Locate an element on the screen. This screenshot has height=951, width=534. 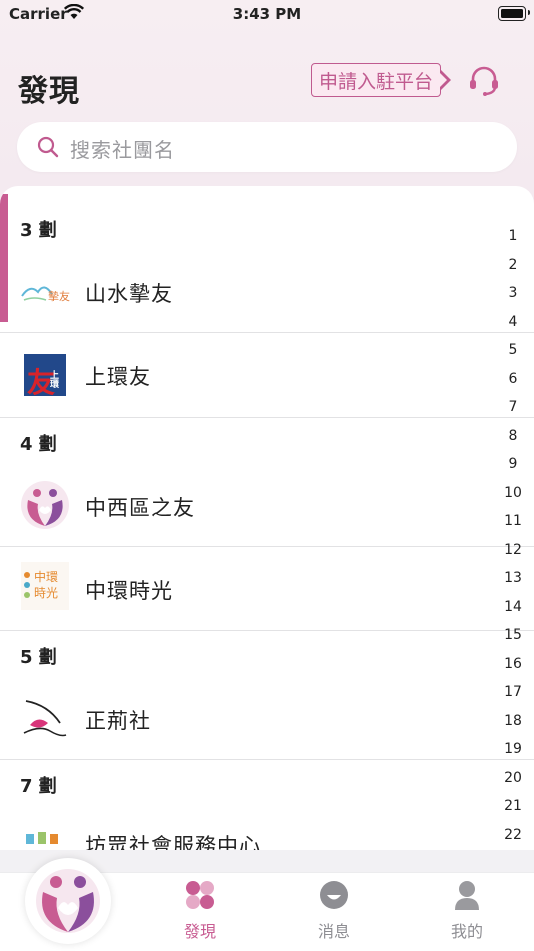
home-logo-icon is located at coordinates (68, 901).